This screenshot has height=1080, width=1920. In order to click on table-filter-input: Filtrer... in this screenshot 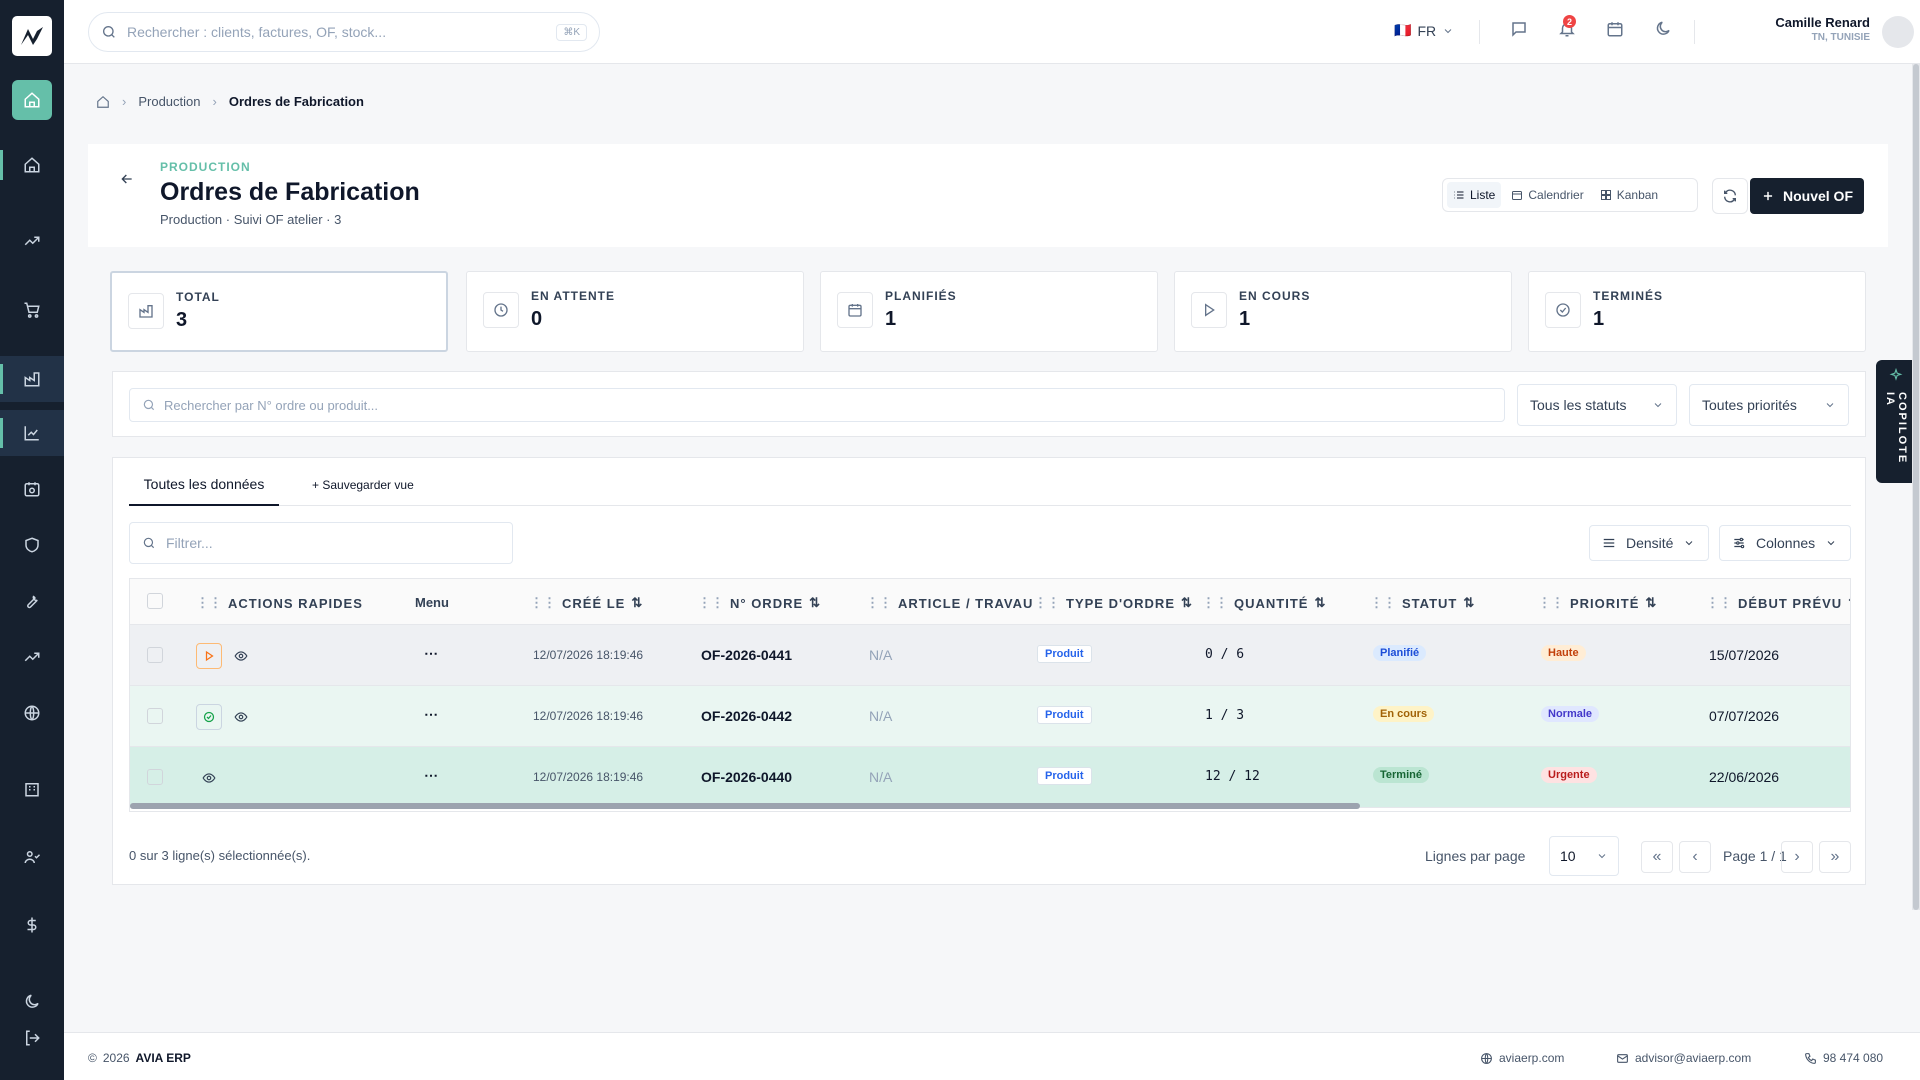, I will do `click(321, 543)`.